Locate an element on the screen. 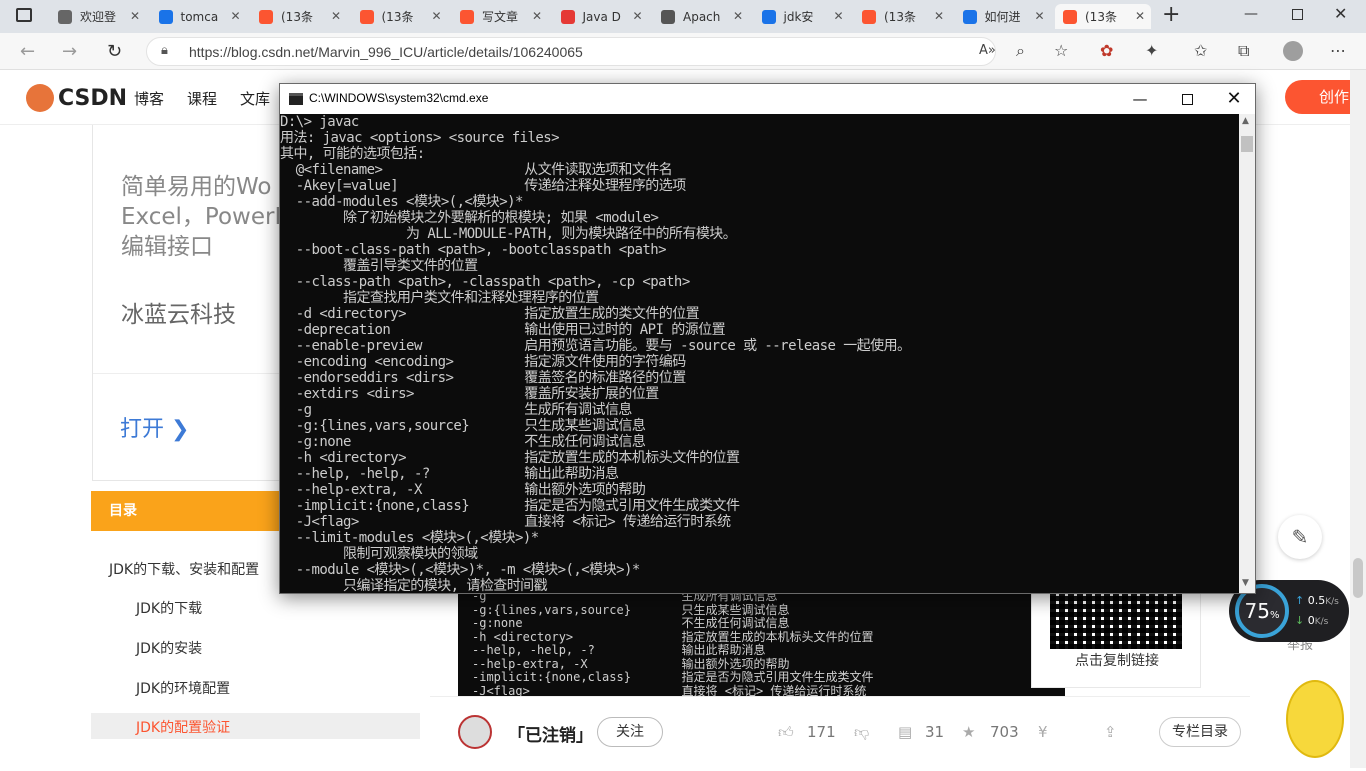  read-aloud-icon: A» is located at coordinates (987, 50).